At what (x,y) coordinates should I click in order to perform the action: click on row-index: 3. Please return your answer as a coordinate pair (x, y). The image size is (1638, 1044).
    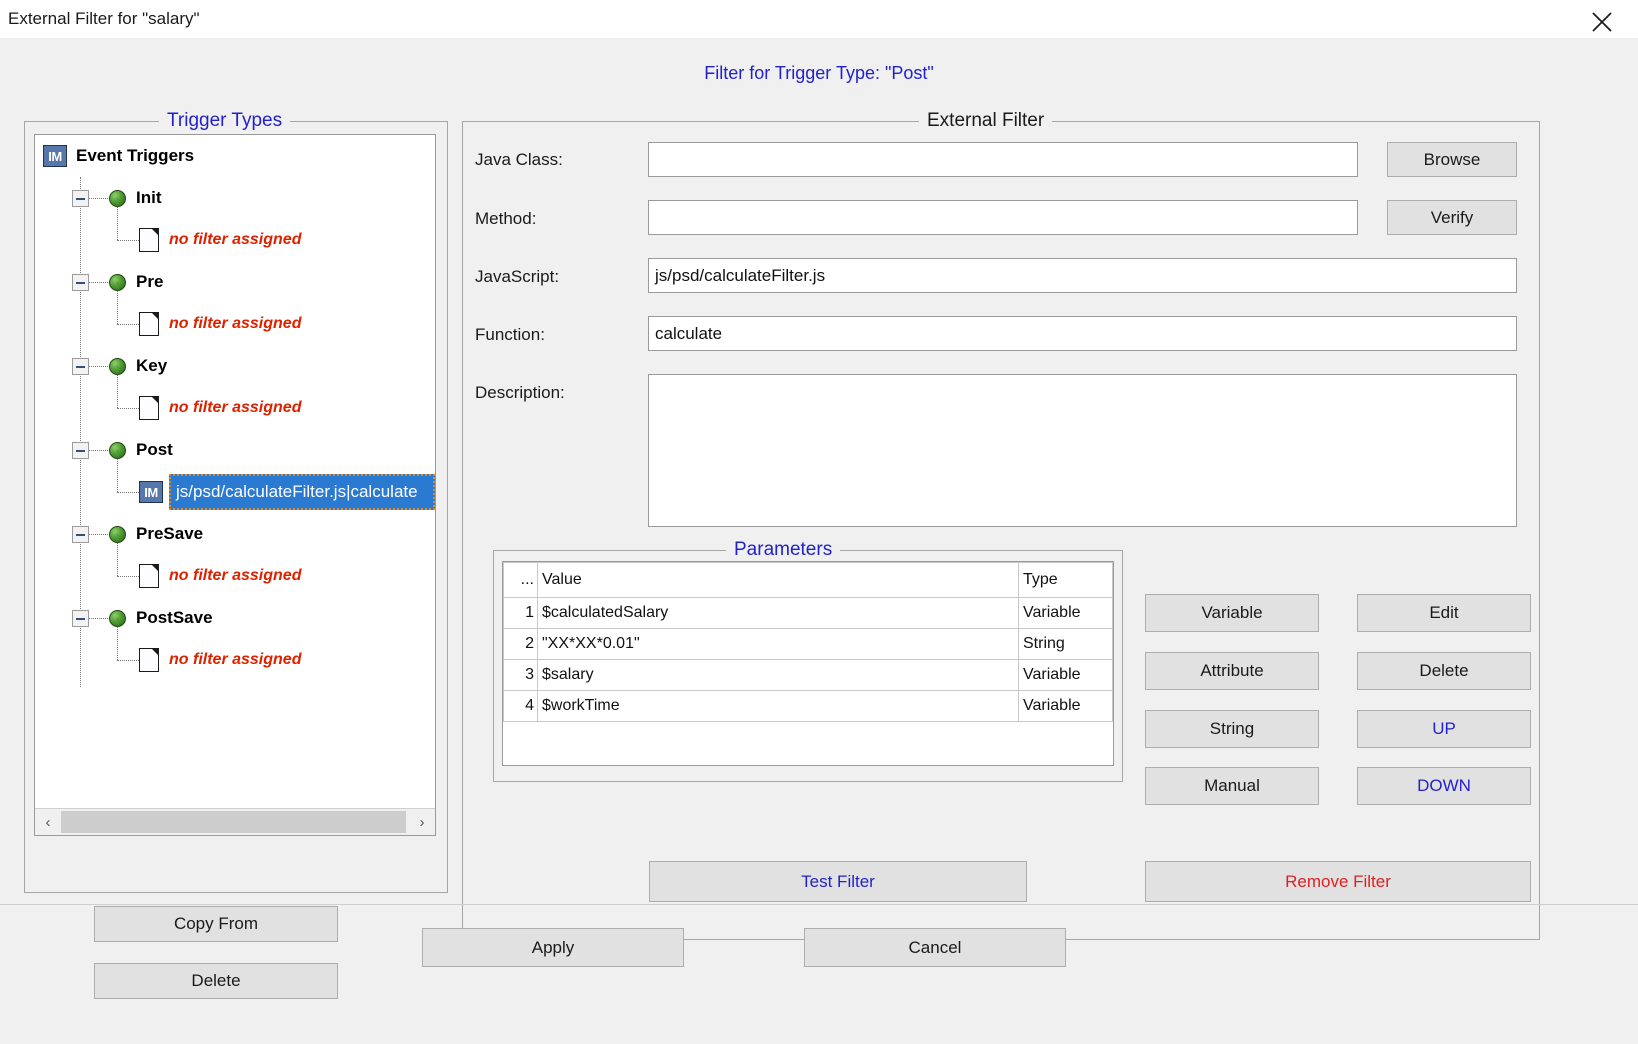
    Looking at the image, I should click on (520, 675).